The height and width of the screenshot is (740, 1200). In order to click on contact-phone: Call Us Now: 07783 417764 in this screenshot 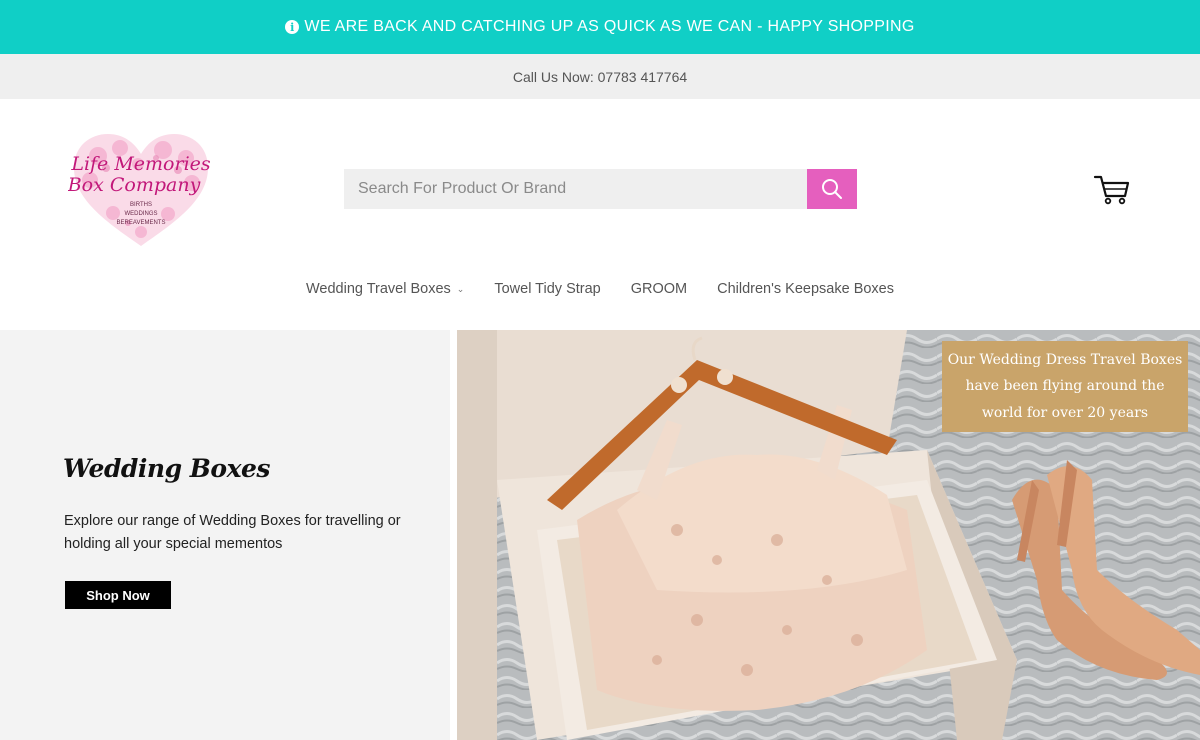, I will do `click(600, 77)`.